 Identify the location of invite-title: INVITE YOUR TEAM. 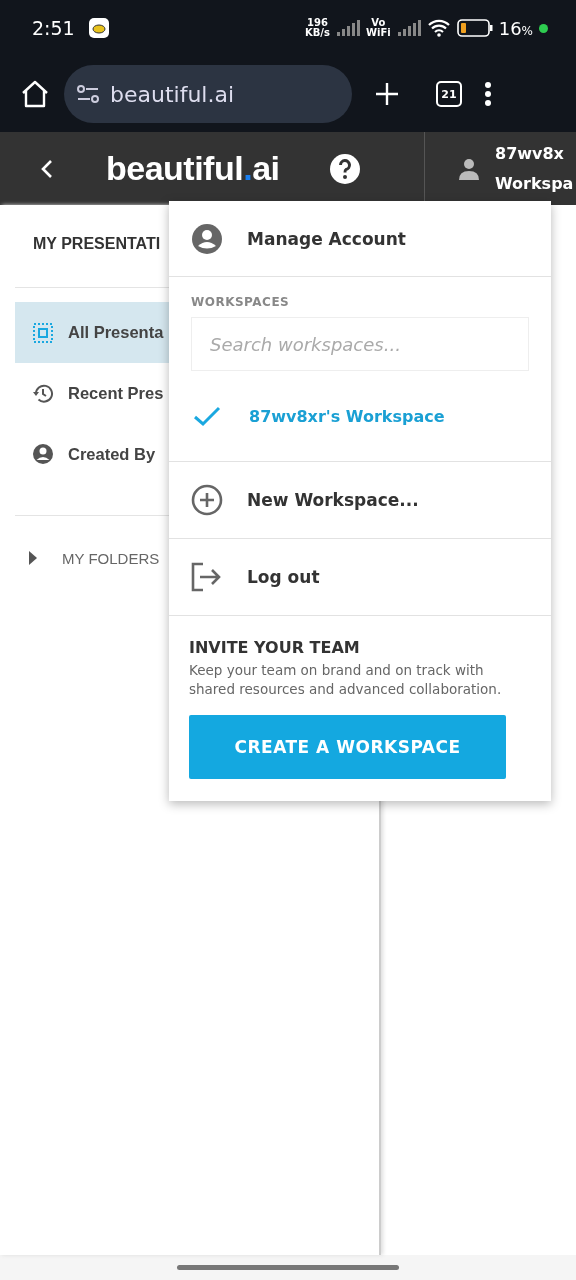
(275, 647).